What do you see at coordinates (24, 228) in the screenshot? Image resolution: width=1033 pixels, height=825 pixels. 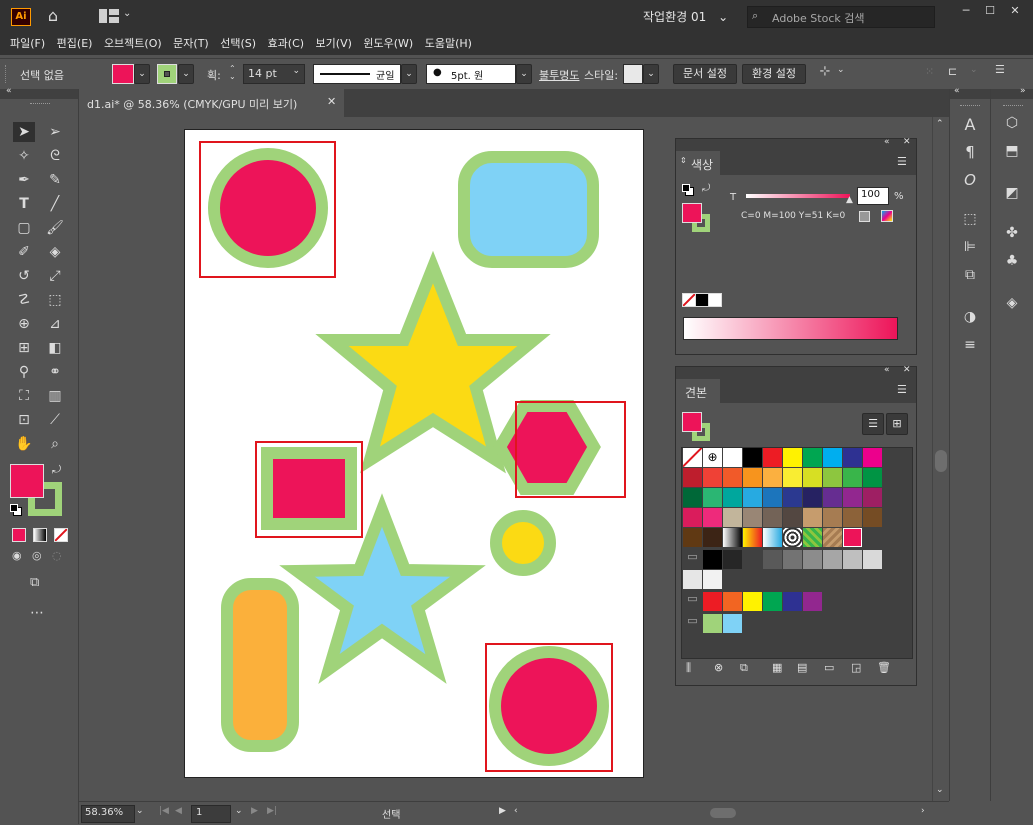 I see `rectangle-tool-icon: ▢` at bounding box center [24, 228].